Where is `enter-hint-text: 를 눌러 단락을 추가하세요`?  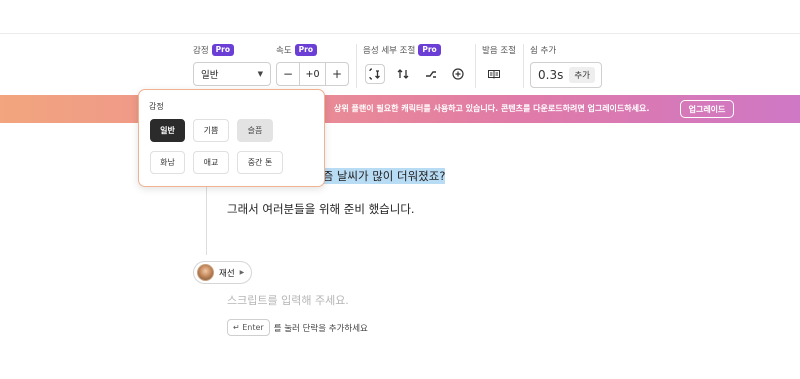 enter-hint-text: 를 눌러 단락을 추가하세요 is located at coordinates (320, 328).